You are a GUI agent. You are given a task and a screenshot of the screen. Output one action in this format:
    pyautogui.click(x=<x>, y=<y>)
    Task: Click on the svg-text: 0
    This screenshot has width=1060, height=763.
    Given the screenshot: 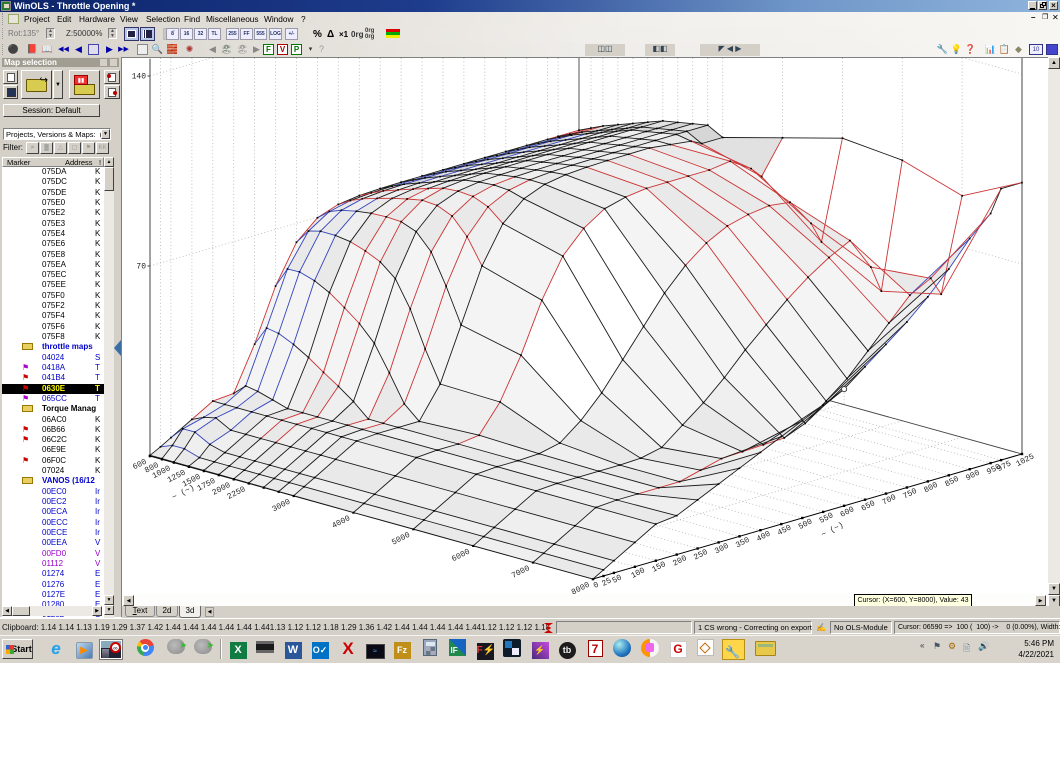 What is the action you would take?
    pyautogui.click(x=596, y=585)
    